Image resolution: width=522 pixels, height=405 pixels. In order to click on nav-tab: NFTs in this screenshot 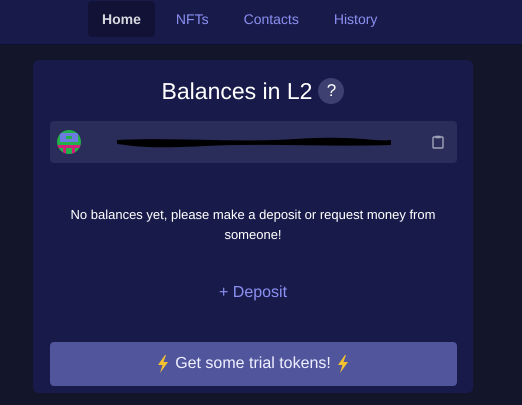, I will do `click(192, 19)`.